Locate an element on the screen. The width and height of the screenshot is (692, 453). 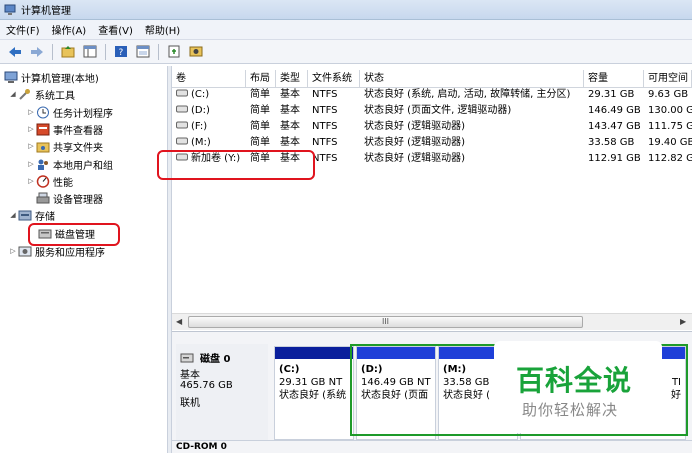
tree-item-event-viewer: ▷ 事件查看器 is located at coordinates (64, 129).